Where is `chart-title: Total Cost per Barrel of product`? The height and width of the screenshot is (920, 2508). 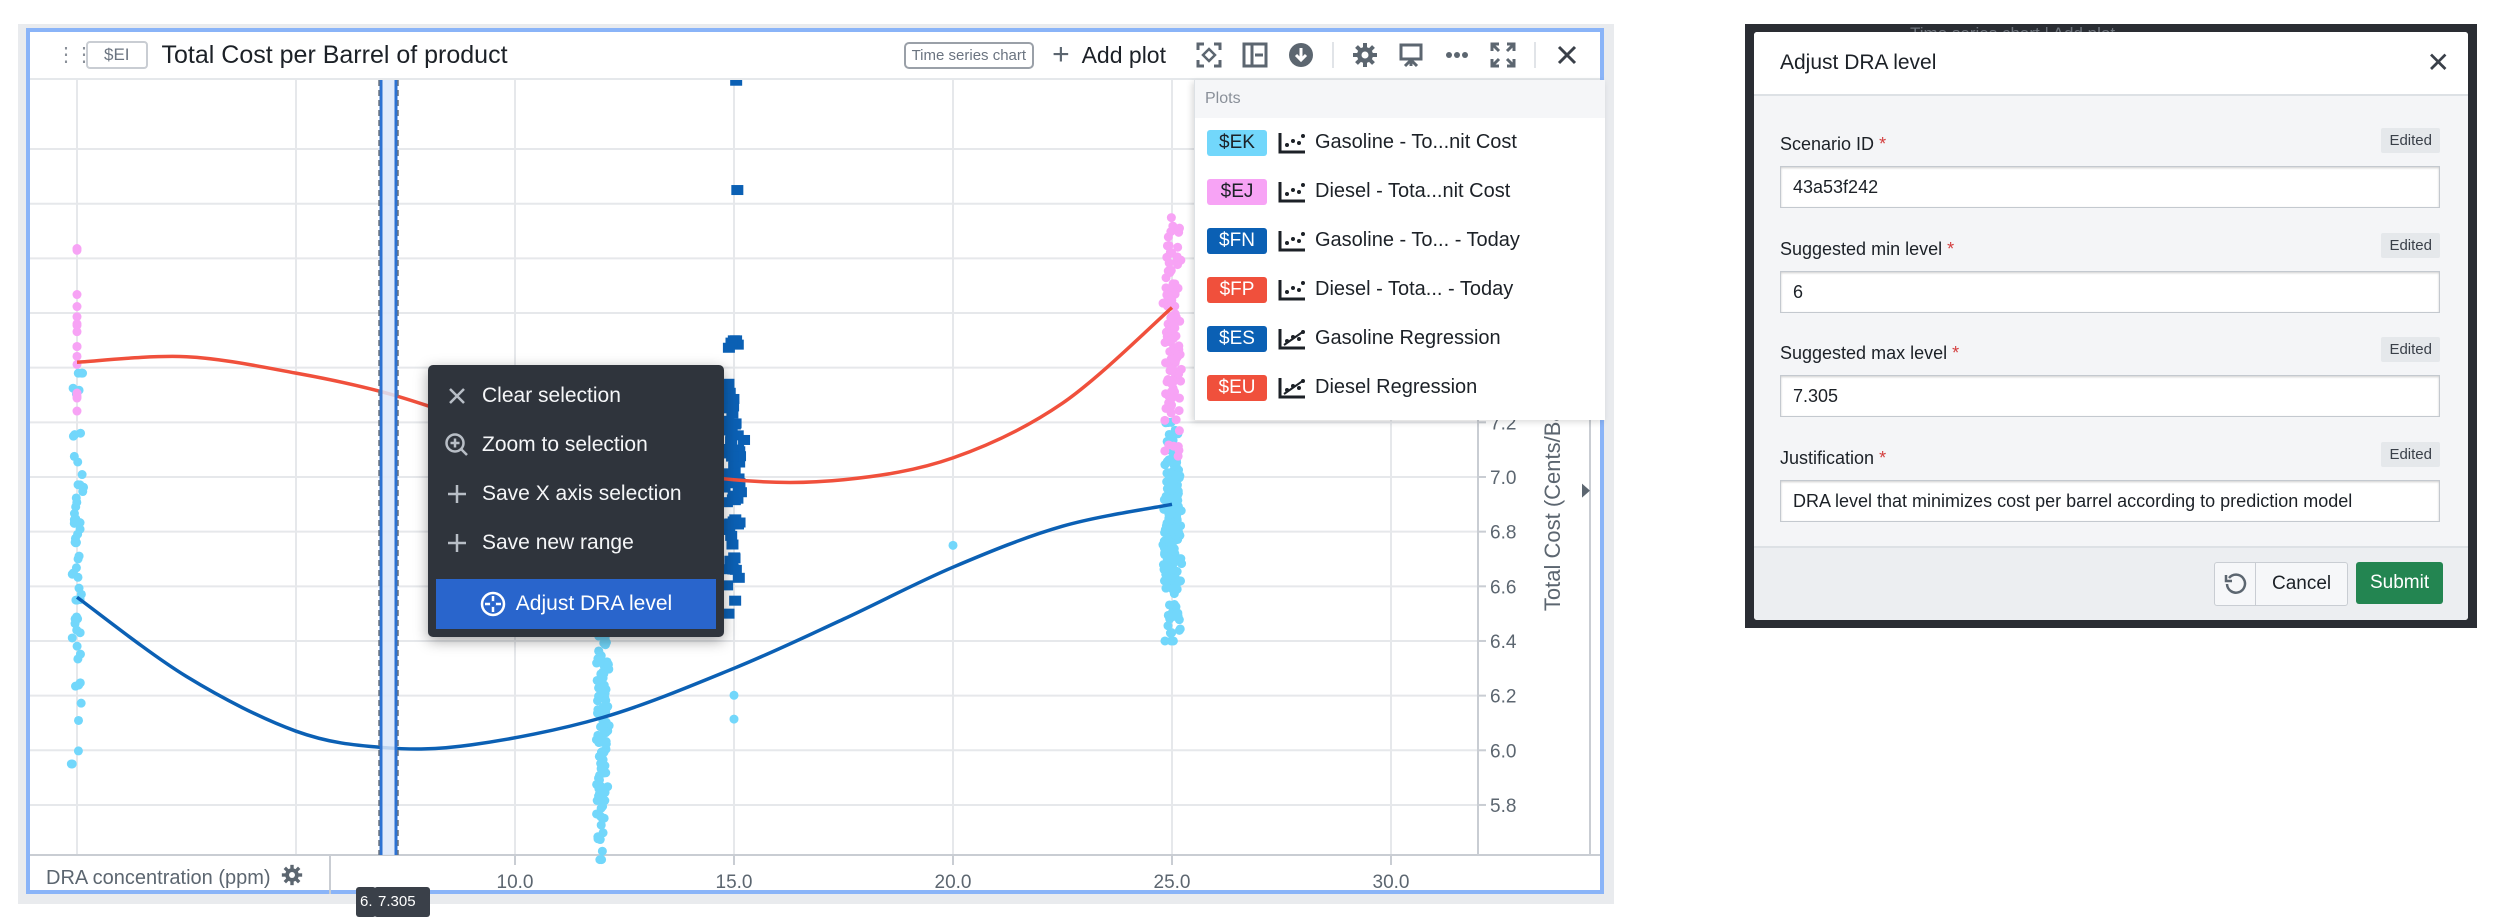 chart-title: Total Cost per Barrel of product is located at coordinates (335, 55).